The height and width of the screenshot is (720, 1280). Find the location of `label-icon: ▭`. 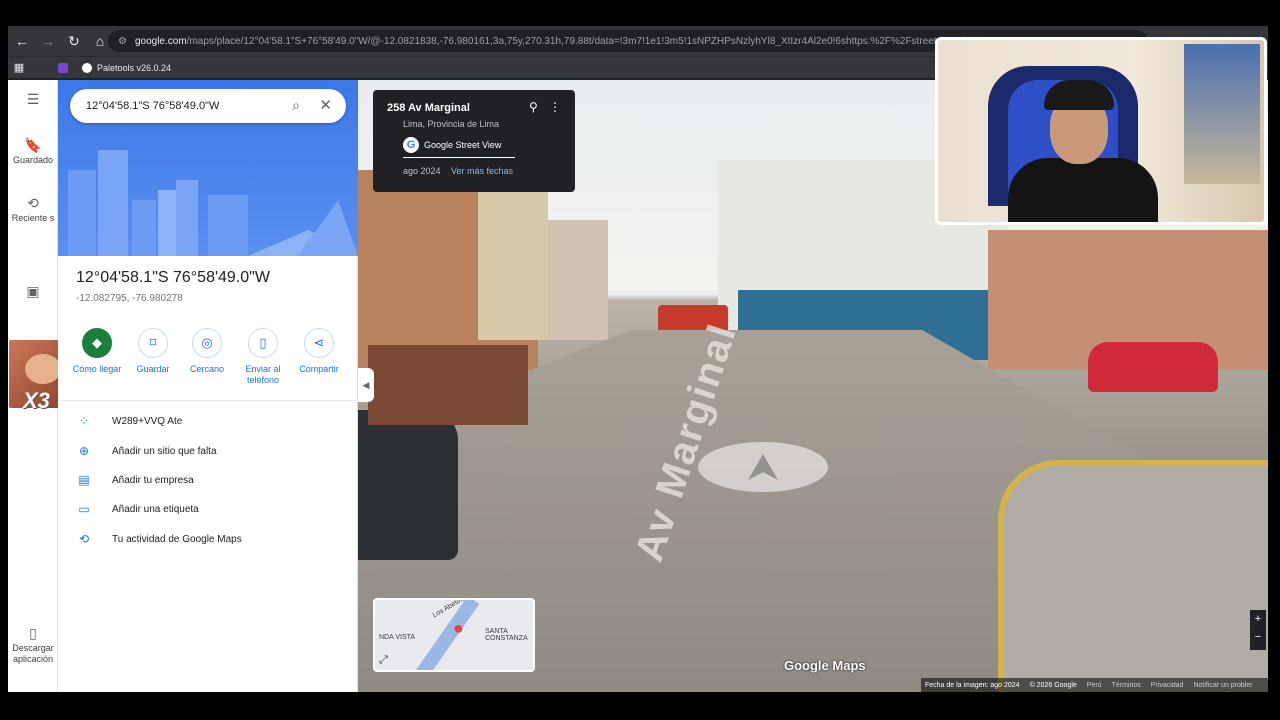

label-icon: ▭ is located at coordinates (84, 509).